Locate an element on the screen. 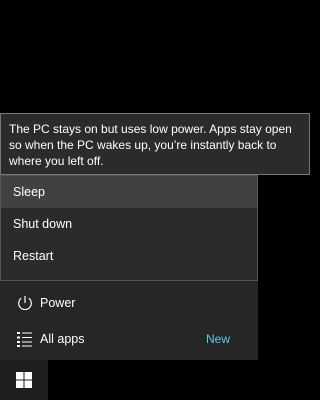 Image resolution: width=320 pixels, height=400 pixels. new-badge: New is located at coordinates (217, 339).